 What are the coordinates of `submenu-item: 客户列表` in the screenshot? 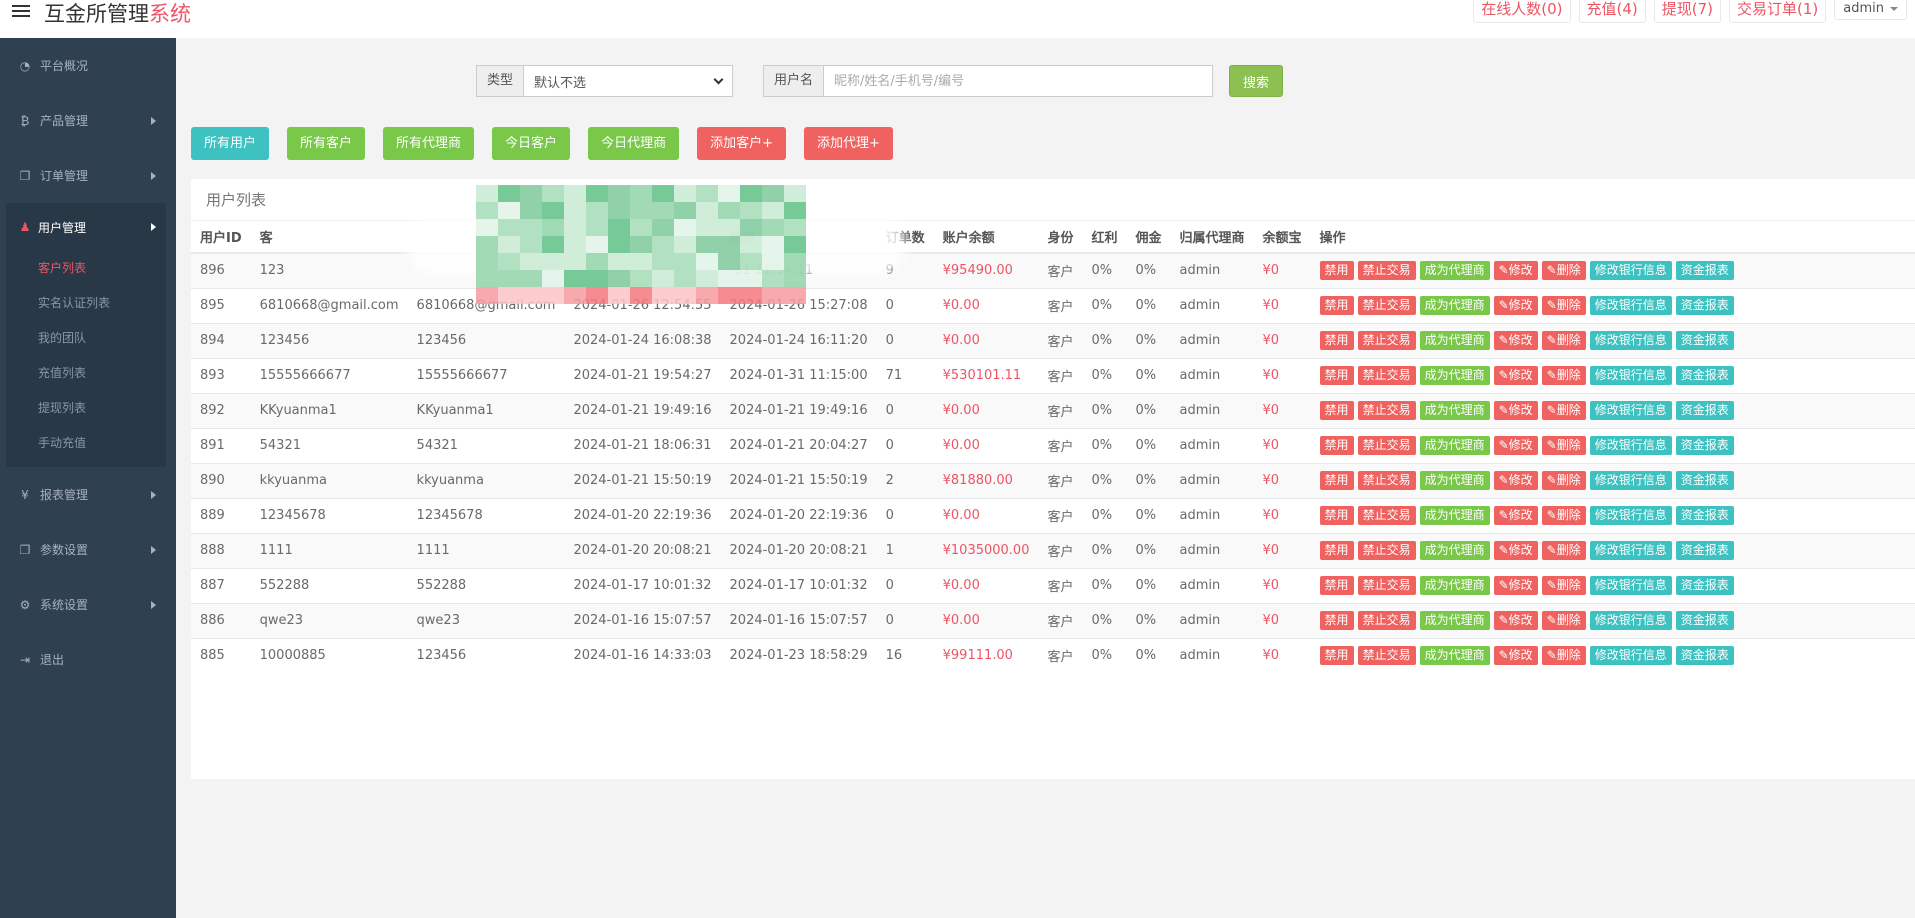 It's located at (86, 268).